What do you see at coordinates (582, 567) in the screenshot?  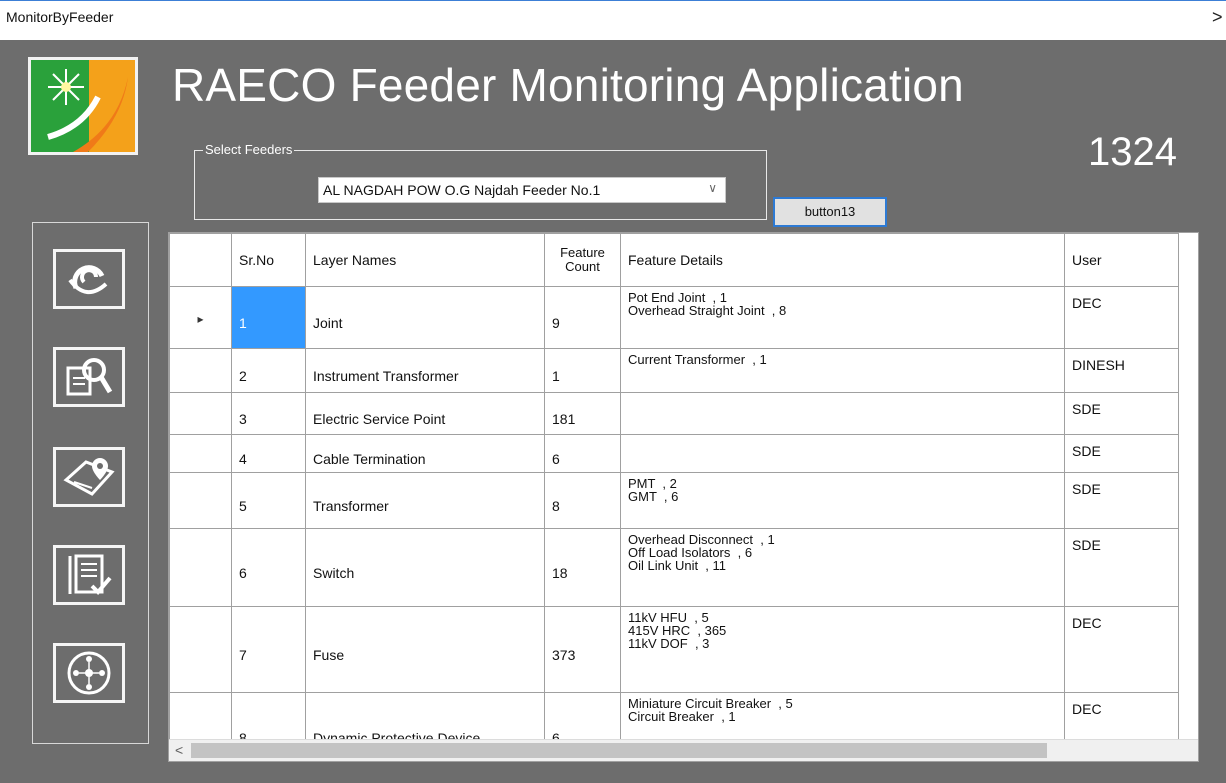 I see `feature-count-cell: 18` at bounding box center [582, 567].